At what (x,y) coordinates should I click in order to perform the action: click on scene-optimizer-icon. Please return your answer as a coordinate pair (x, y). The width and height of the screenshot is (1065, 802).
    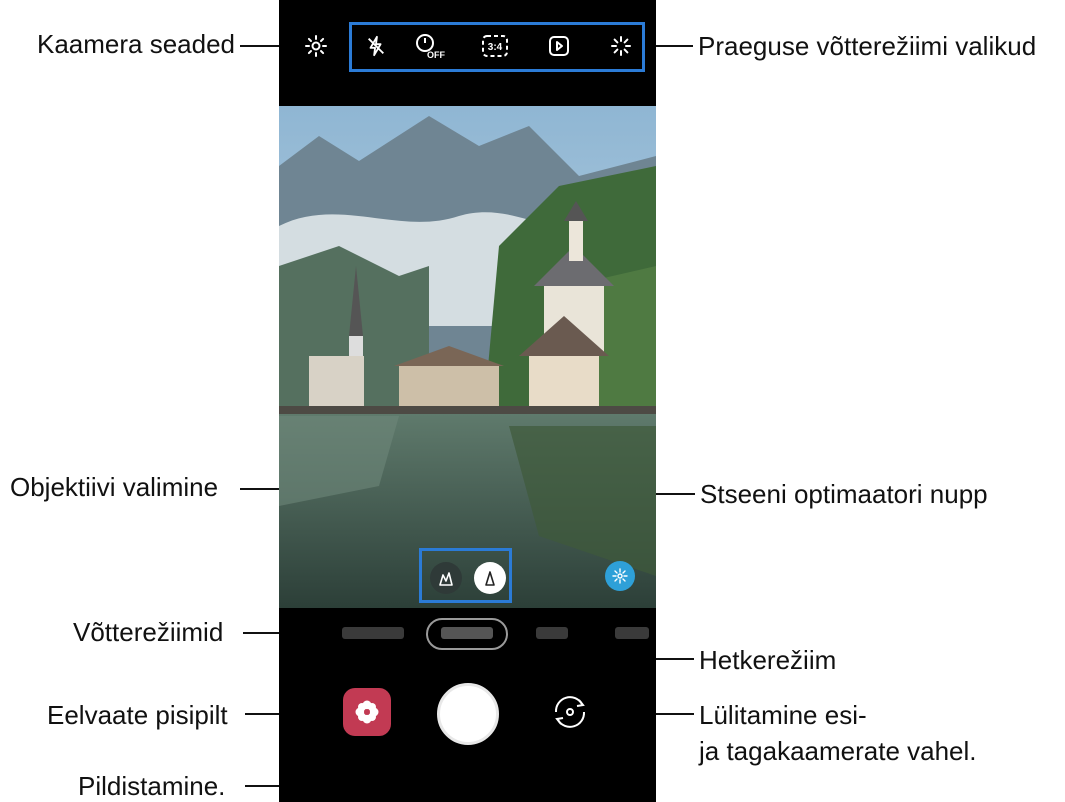
    Looking at the image, I should click on (620, 576).